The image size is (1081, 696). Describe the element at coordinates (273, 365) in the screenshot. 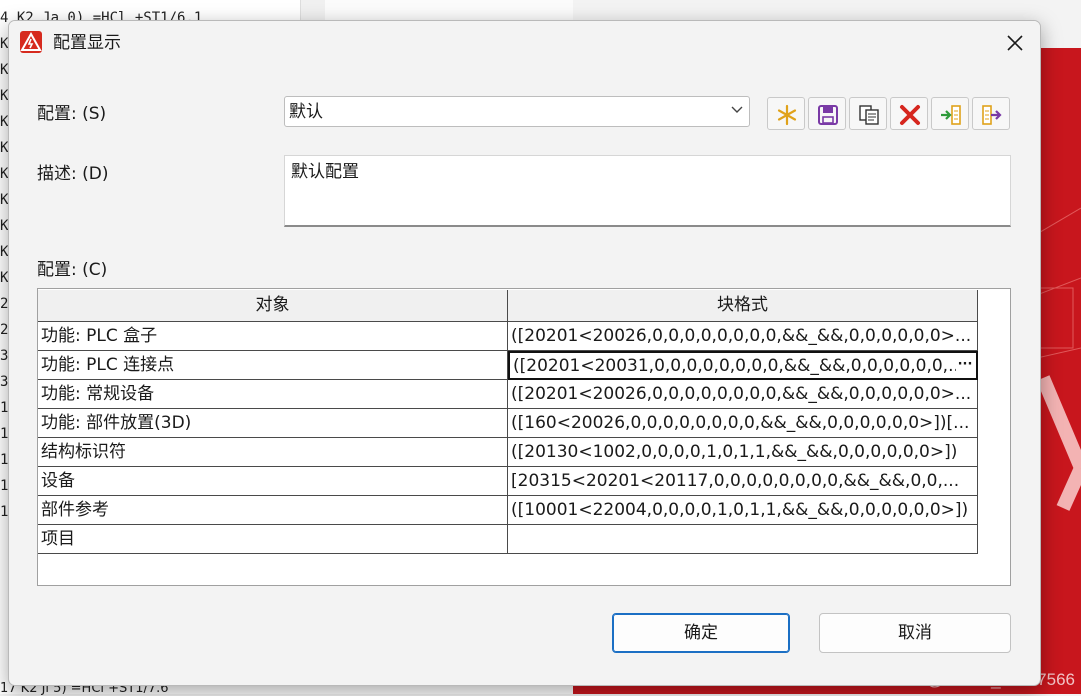

I see `cell-object: 功能: PLC 连接点` at that location.